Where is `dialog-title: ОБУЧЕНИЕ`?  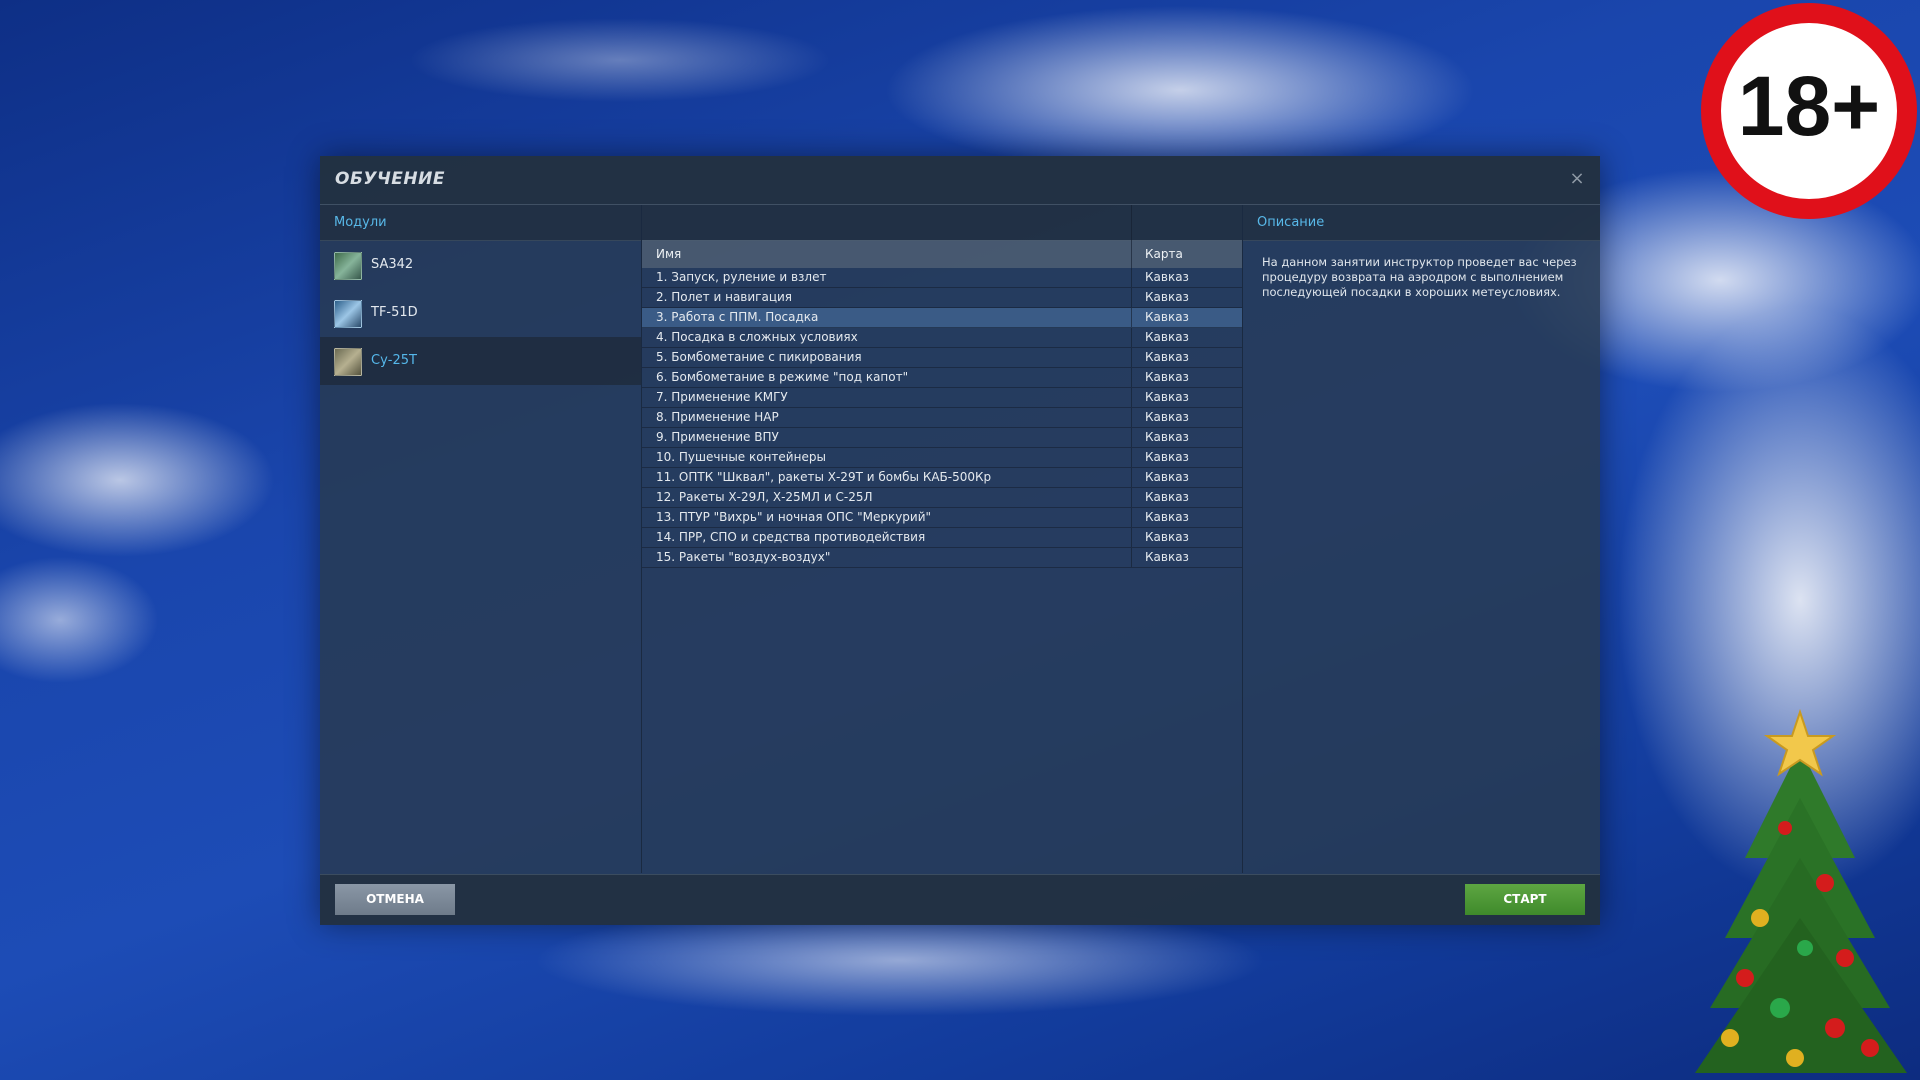
dialog-title: ОБУЧЕНИЕ is located at coordinates (390, 179).